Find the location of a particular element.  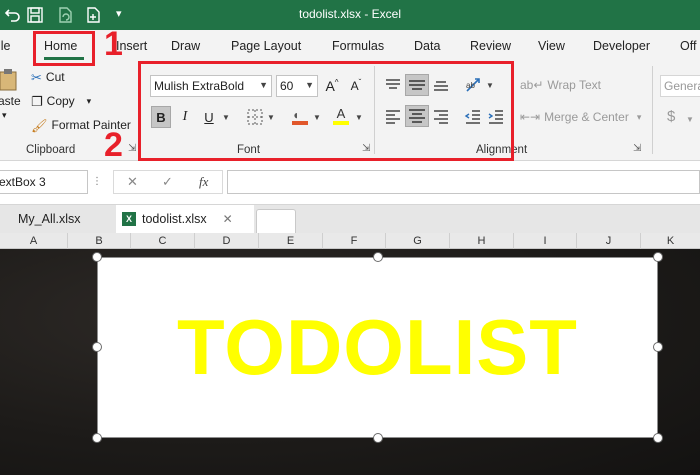

column-header-h: H is located at coordinates (482, 241).